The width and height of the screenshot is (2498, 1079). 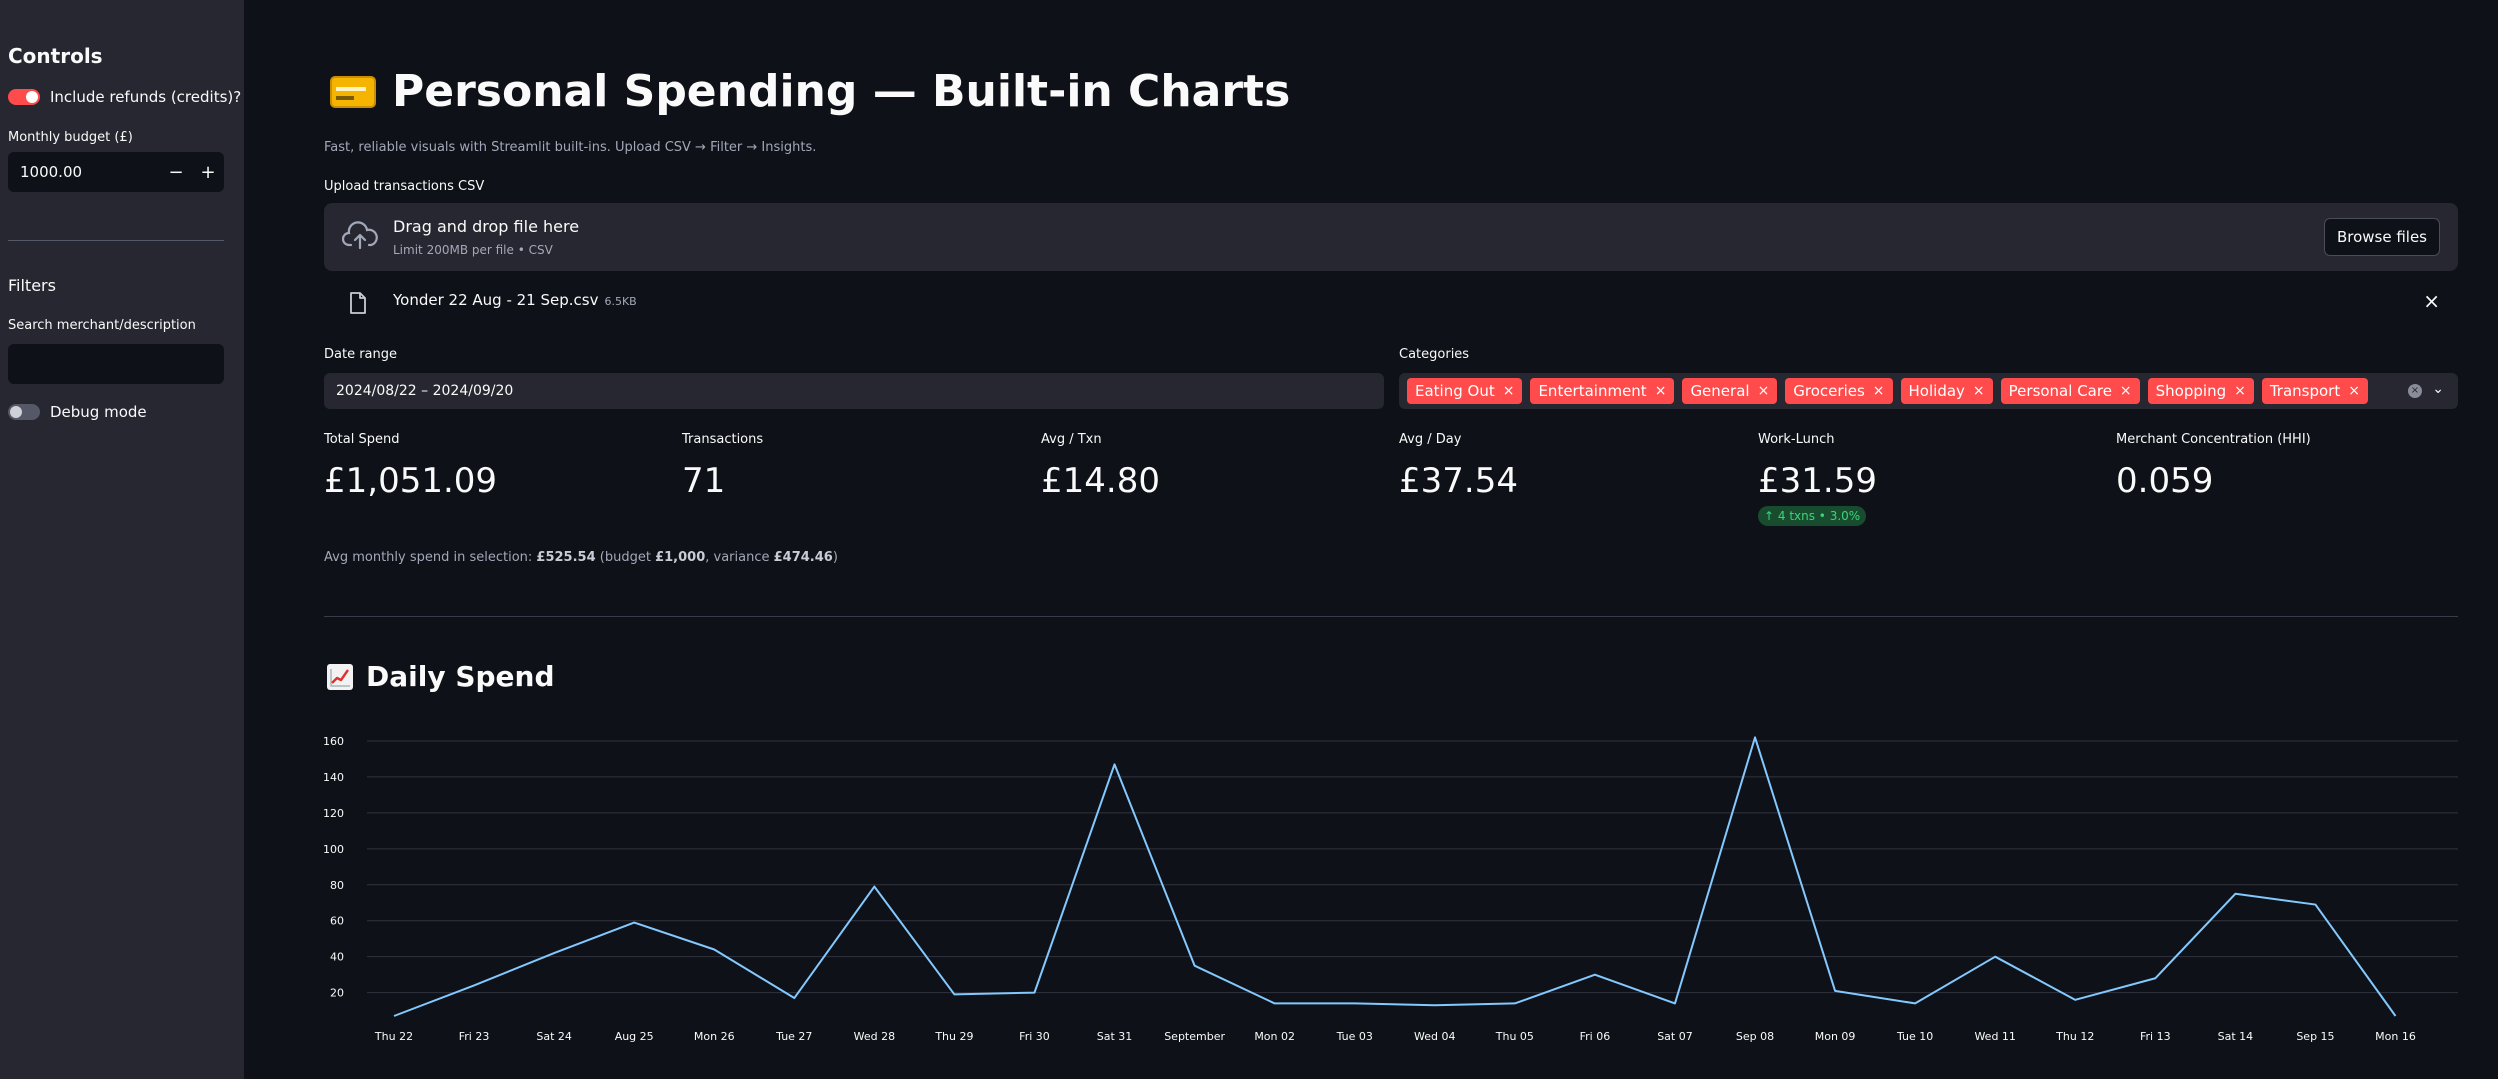 I want to click on metric-label: Avg / Txn, so click(x=1071, y=439).